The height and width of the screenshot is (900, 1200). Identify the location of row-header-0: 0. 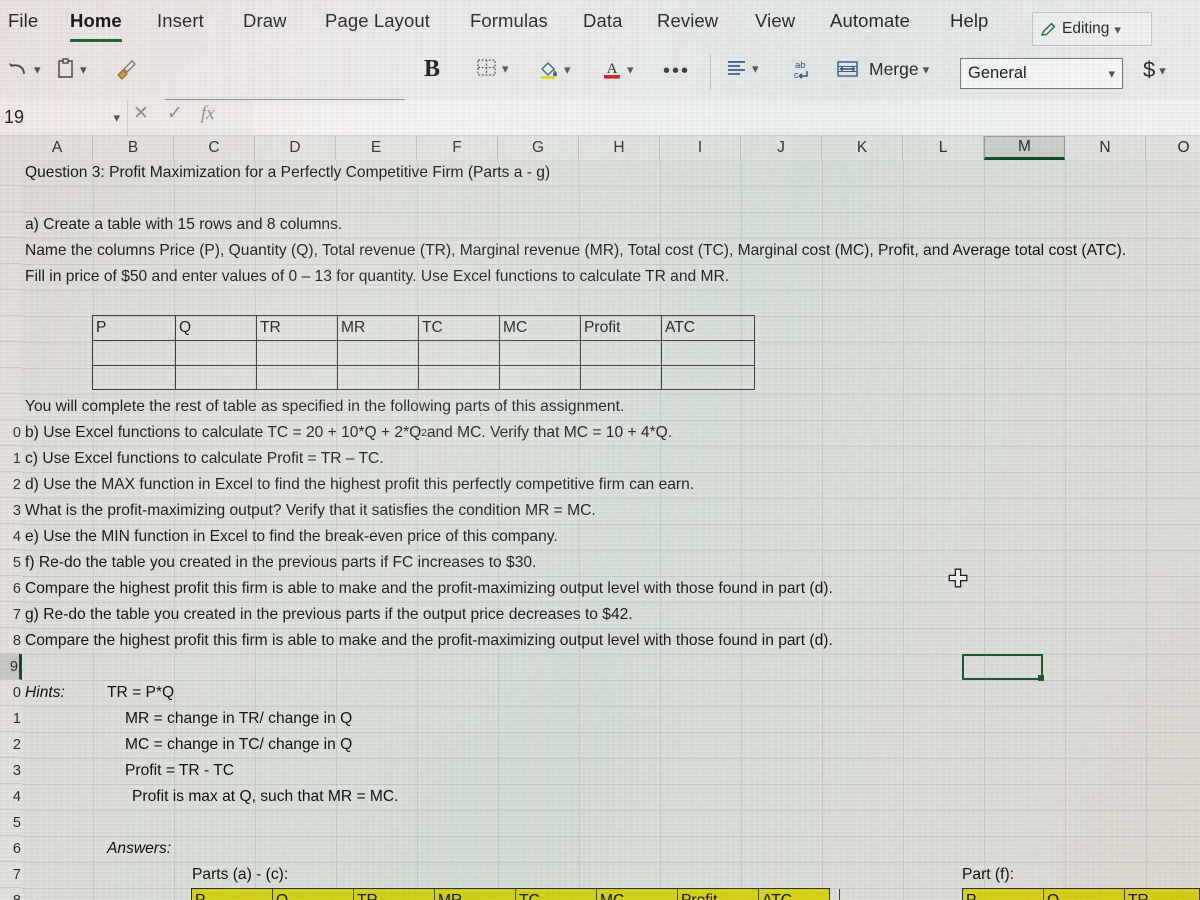
(11, 693).